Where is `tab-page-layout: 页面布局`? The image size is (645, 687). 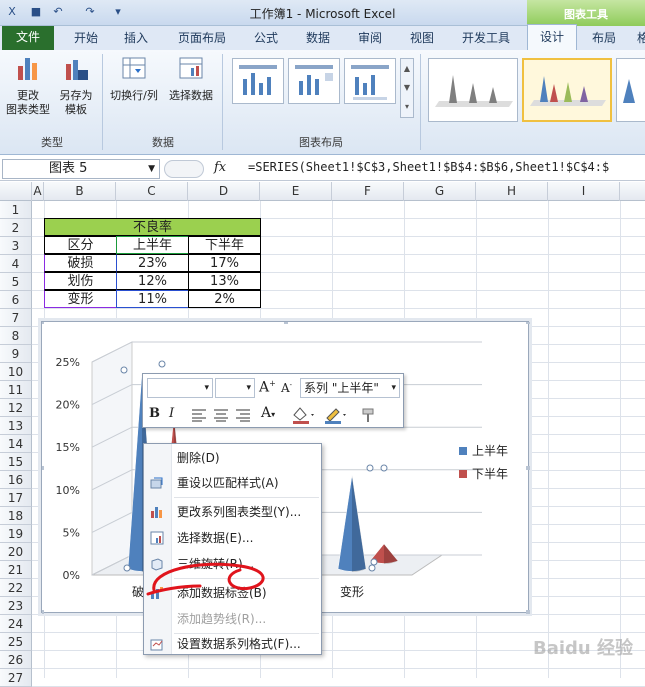
tab-page-layout: 页面布局 is located at coordinates (202, 40).